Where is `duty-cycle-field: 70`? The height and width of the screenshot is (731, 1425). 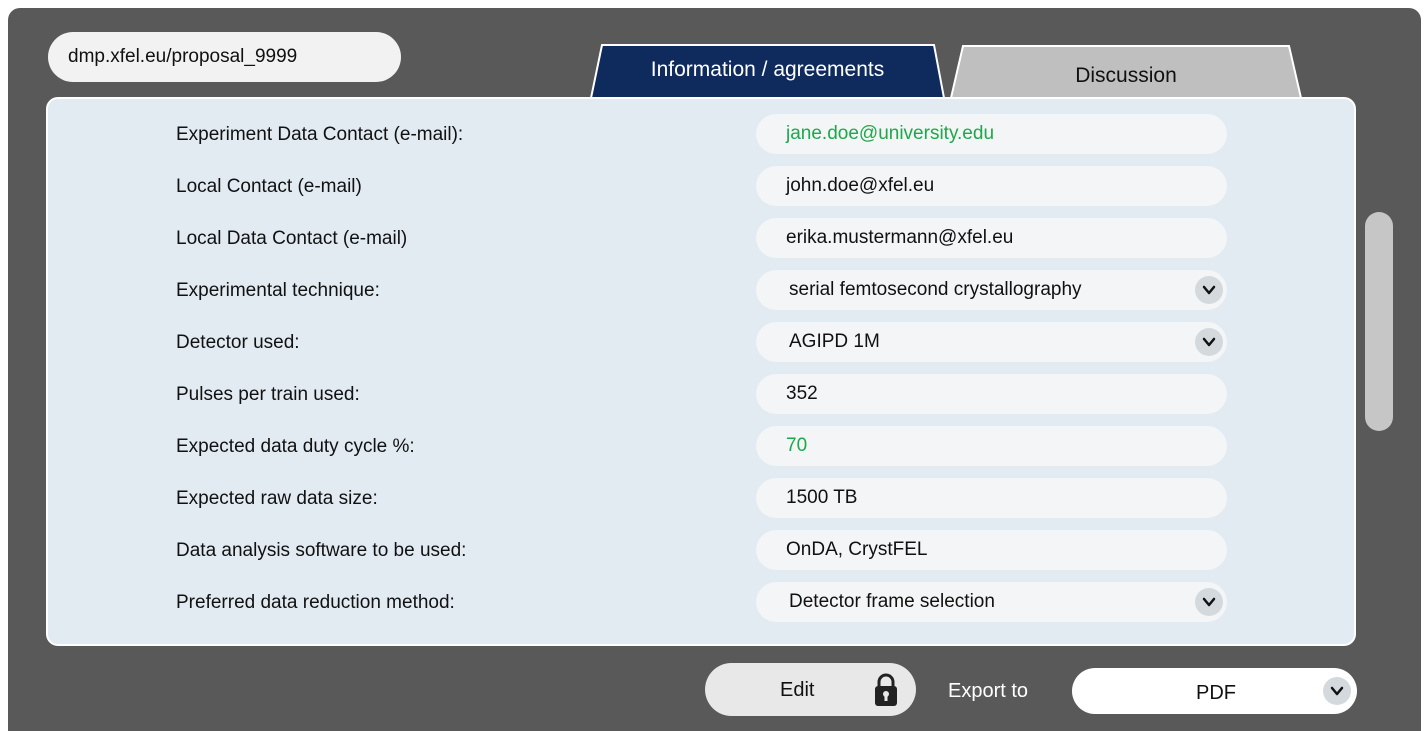
duty-cycle-field: 70 is located at coordinates (991, 446).